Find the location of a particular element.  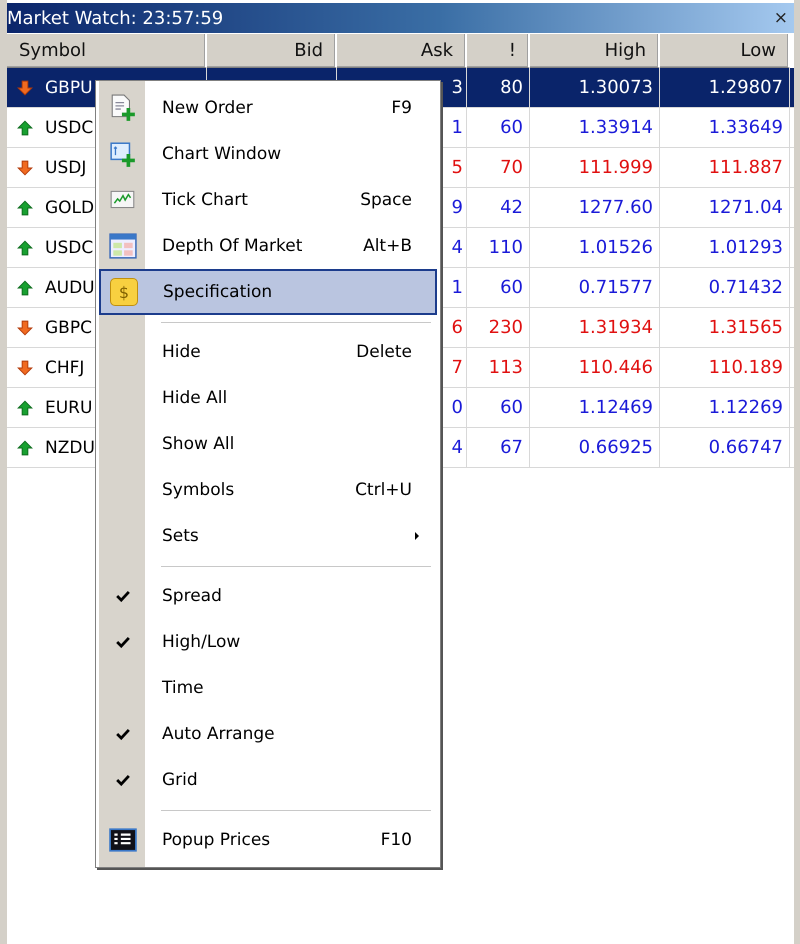

high-text: 1.01526 is located at coordinates (615, 247).